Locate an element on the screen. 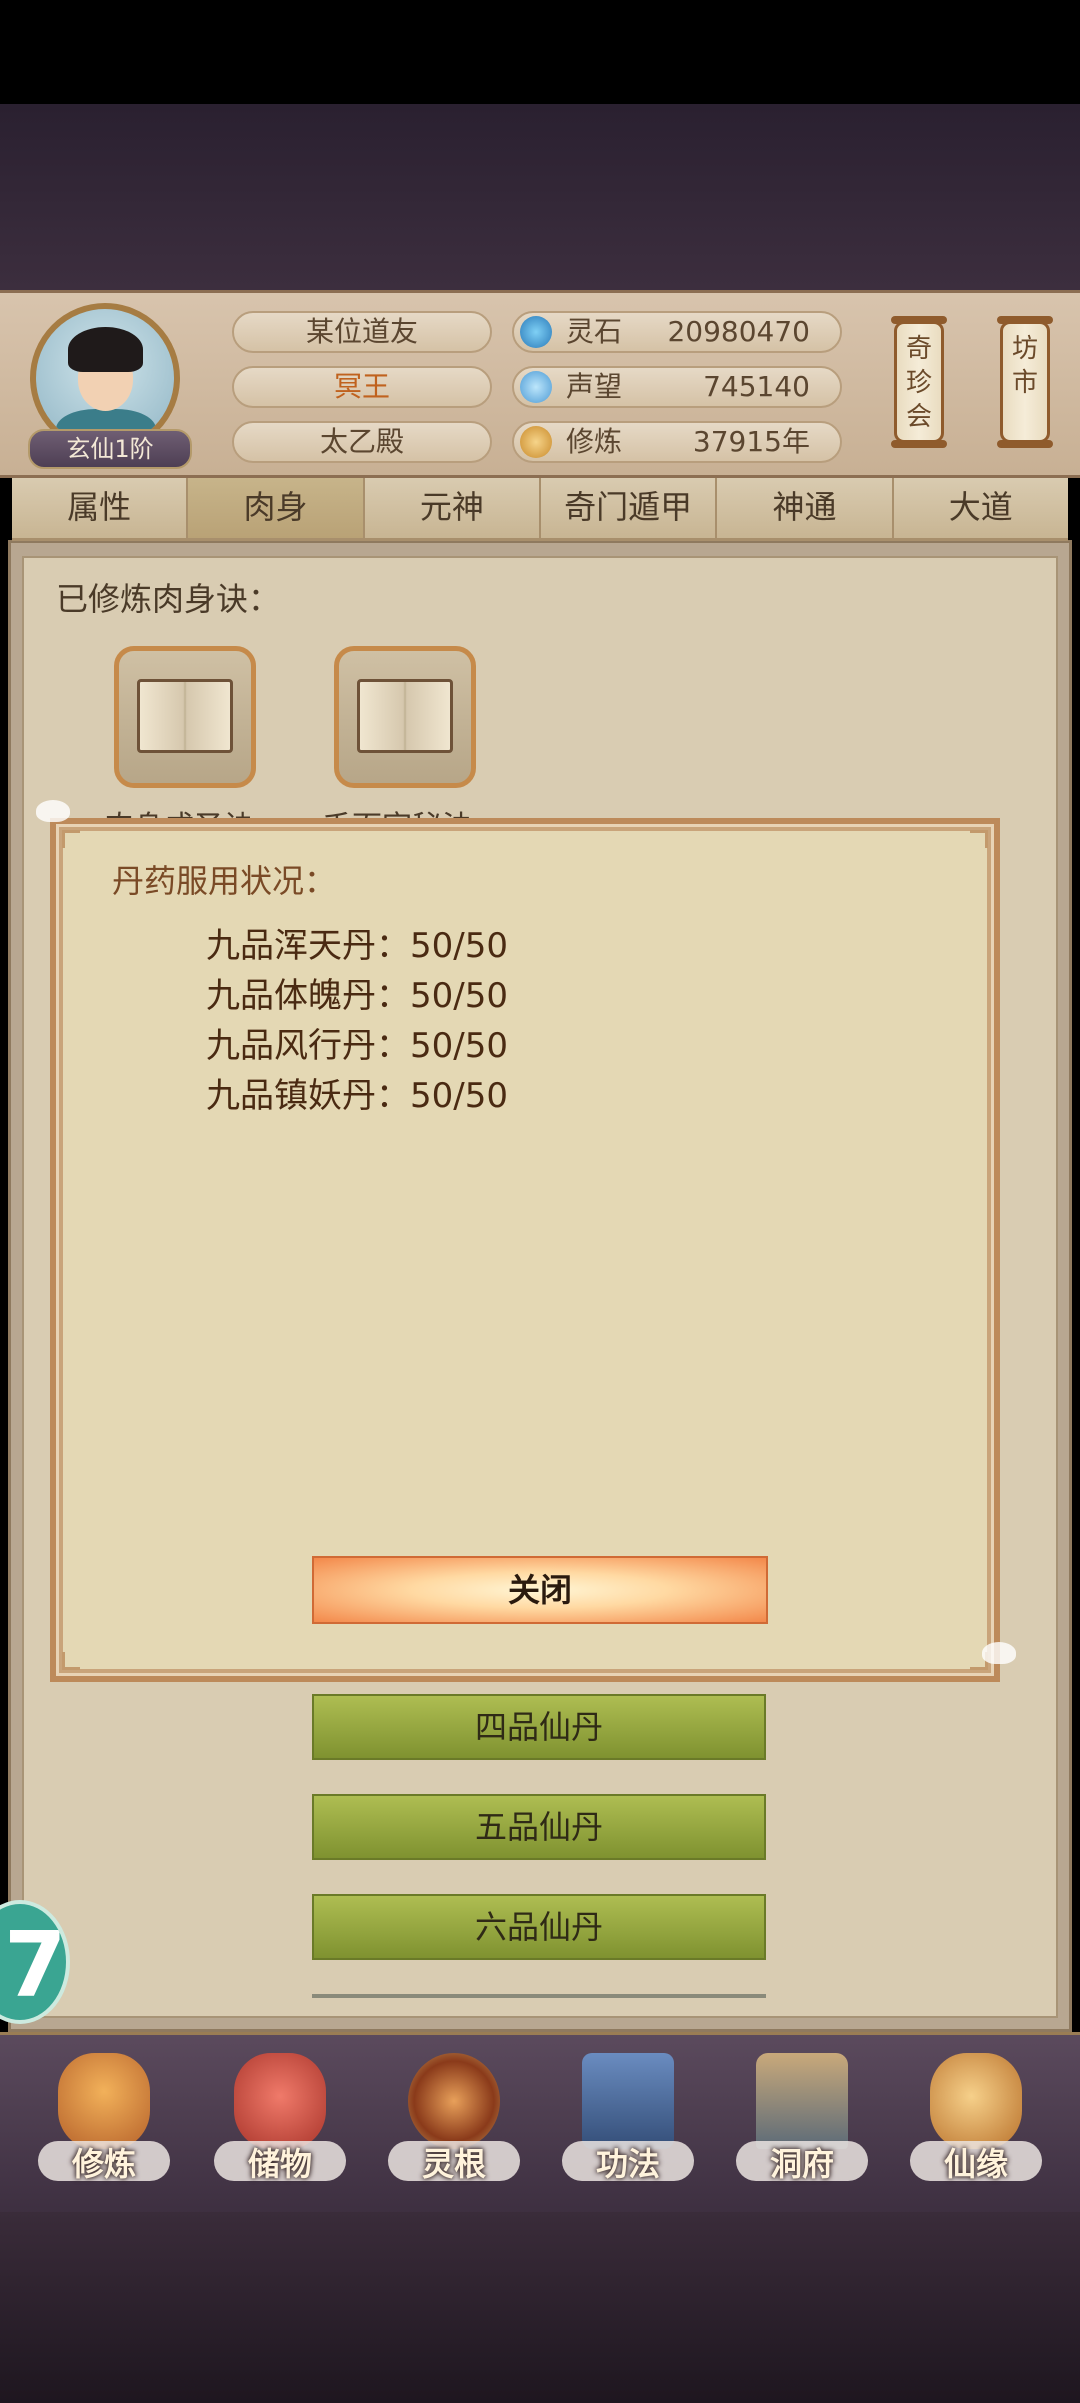  scroll-label: 奇珍会 is located at coordinates (918, 383).